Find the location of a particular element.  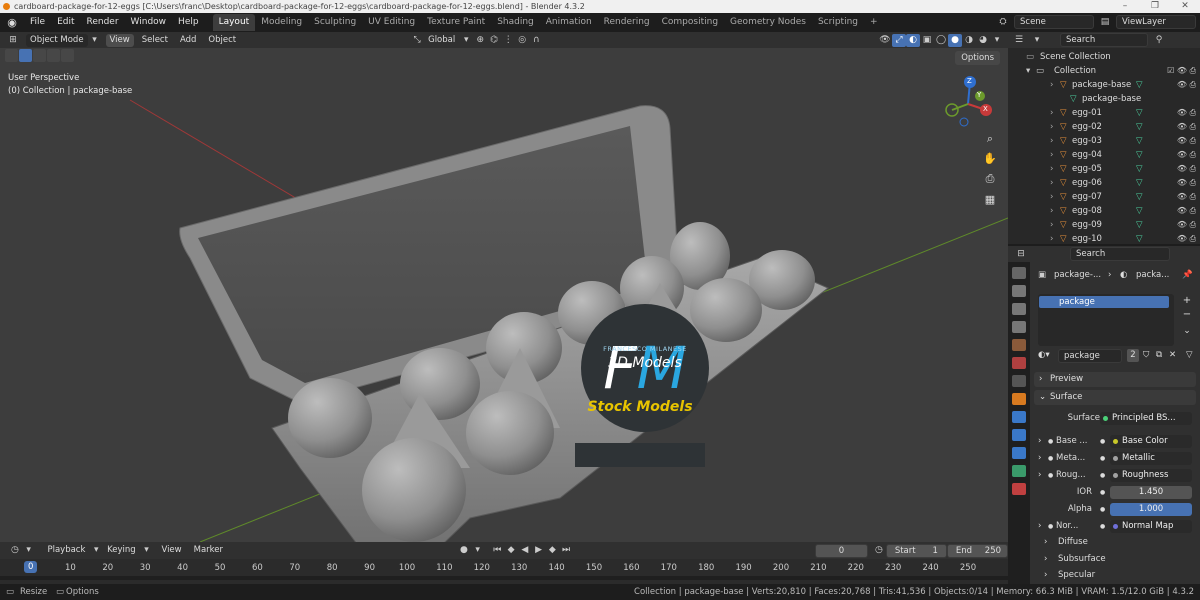

collection-tab-icon is located at coordinates (1019, 381).